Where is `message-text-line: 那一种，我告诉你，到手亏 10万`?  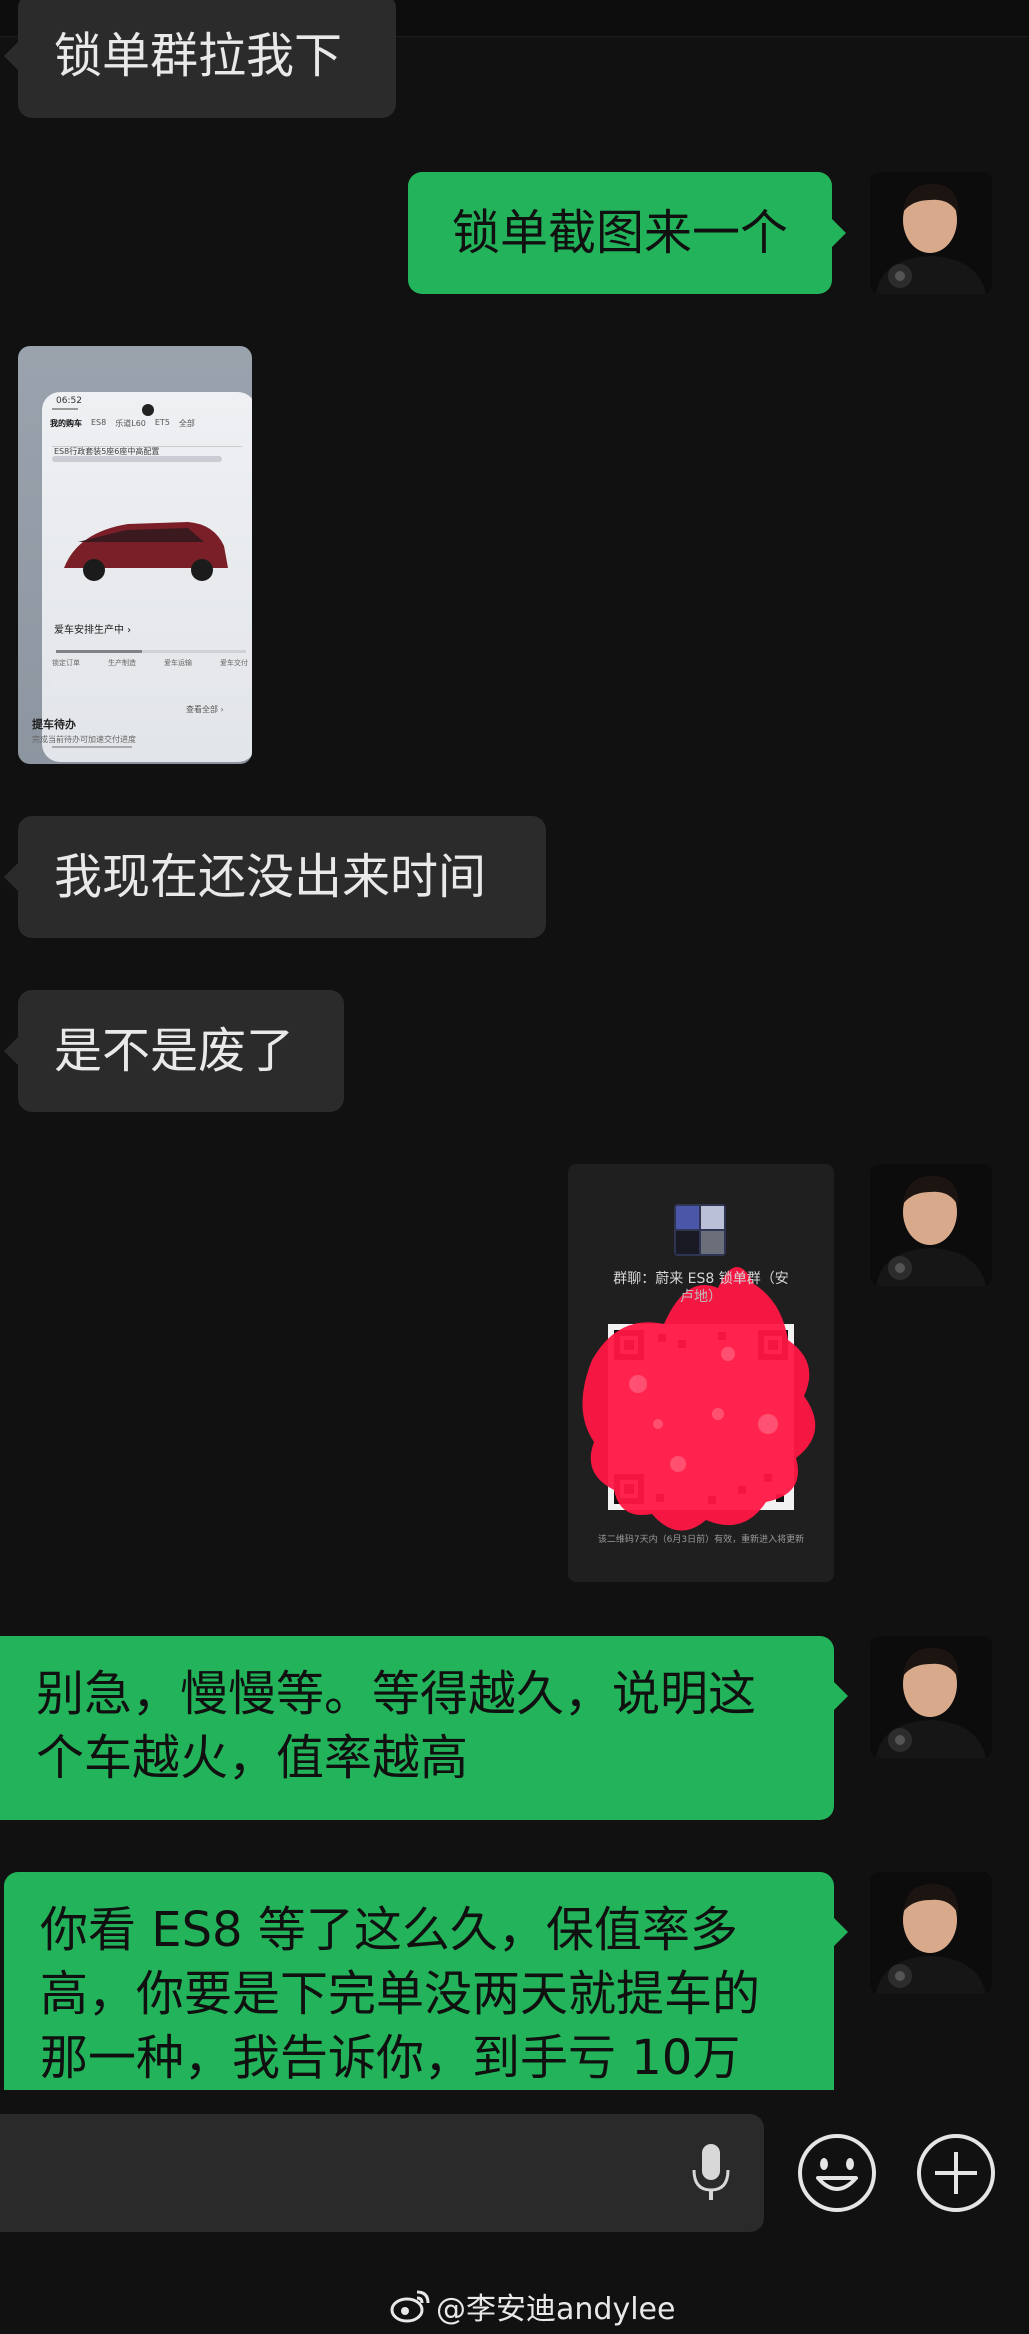 message-text-line: 那一种，我告诉你，到手亏 10万 is located at coordinates (390, 2058).